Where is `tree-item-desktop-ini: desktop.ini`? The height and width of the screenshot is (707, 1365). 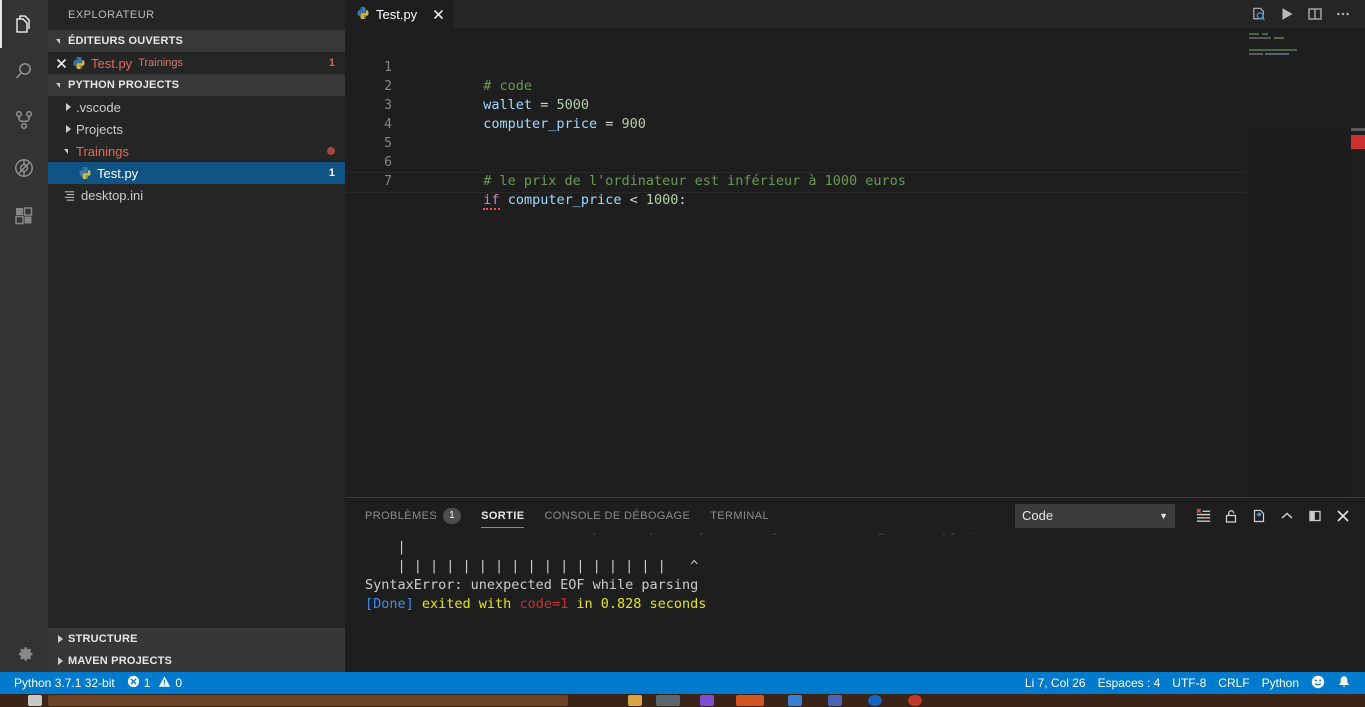 tree-item-desktop-ini: desktop.ini is located at coordinates (196, 195).